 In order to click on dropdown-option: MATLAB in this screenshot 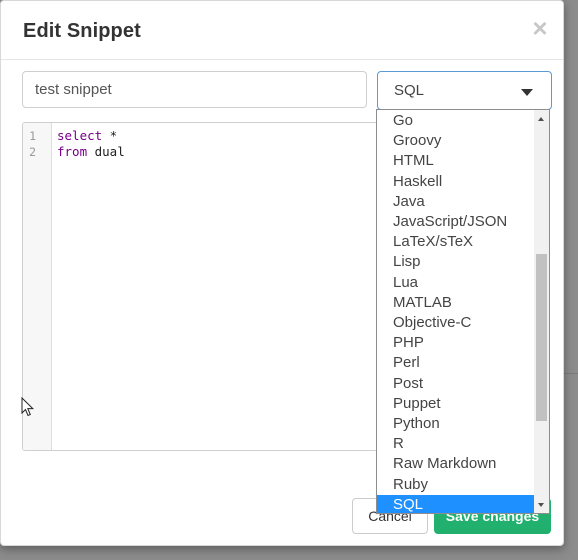, I will do `click(455, 303)`.